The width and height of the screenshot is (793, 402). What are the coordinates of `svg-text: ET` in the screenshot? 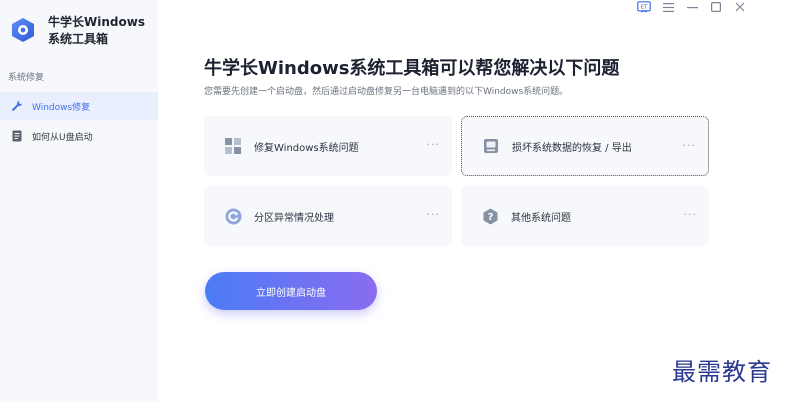 It's located at (644, 7).